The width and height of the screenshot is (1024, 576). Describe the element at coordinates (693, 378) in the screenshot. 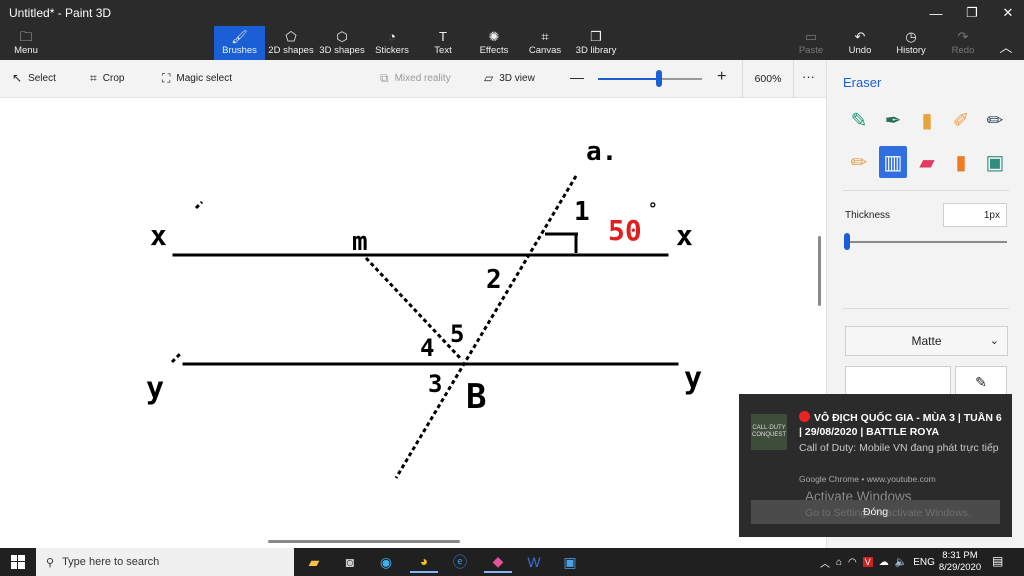

I see `label-y: y` at that location.